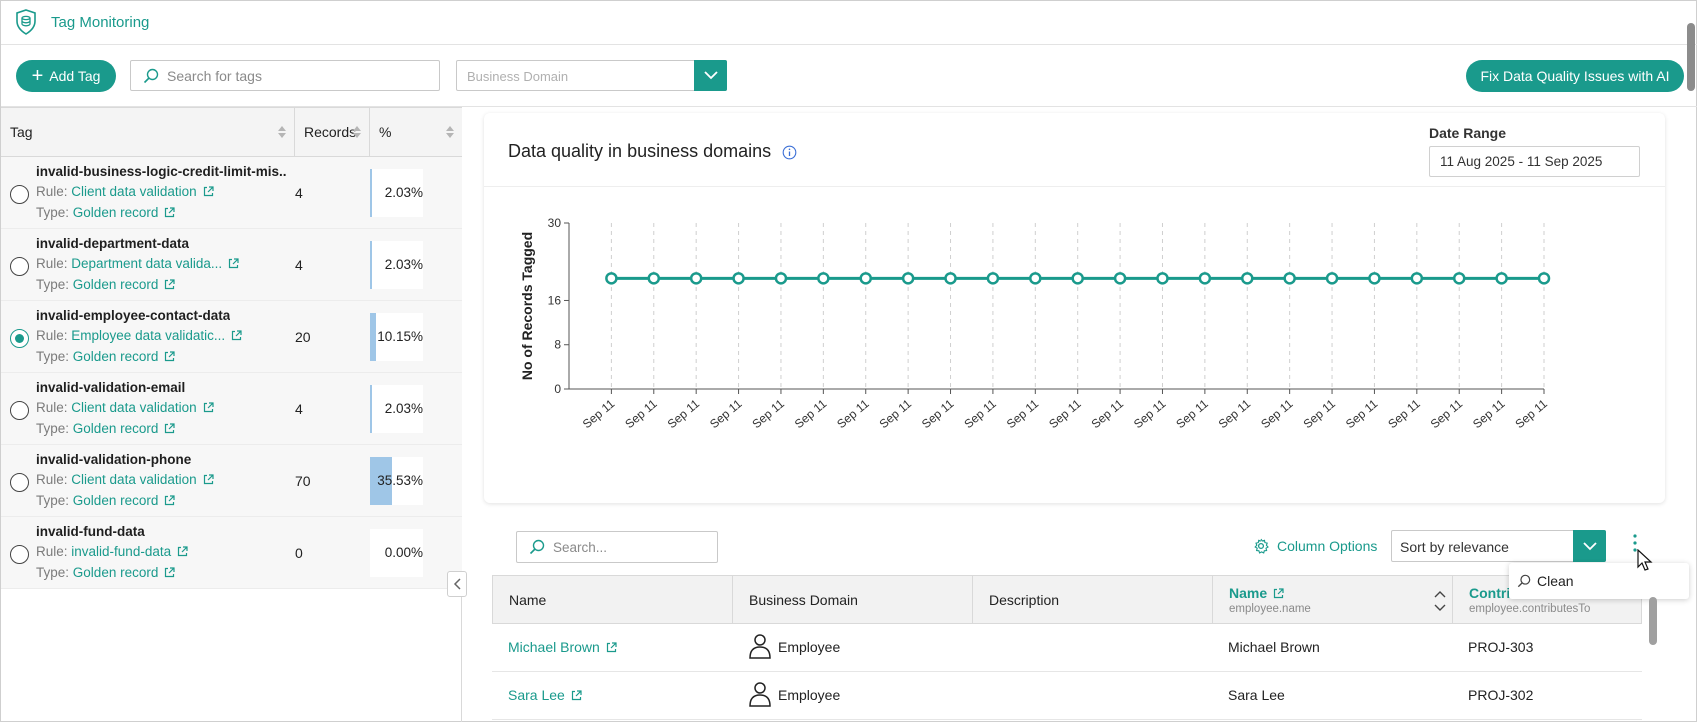 The width and height of the screenshot is (1697, 722). Describe the element at coordinates (66, 76) in the screenshot. I see `add-tag-button: + Add Tag` at that location.